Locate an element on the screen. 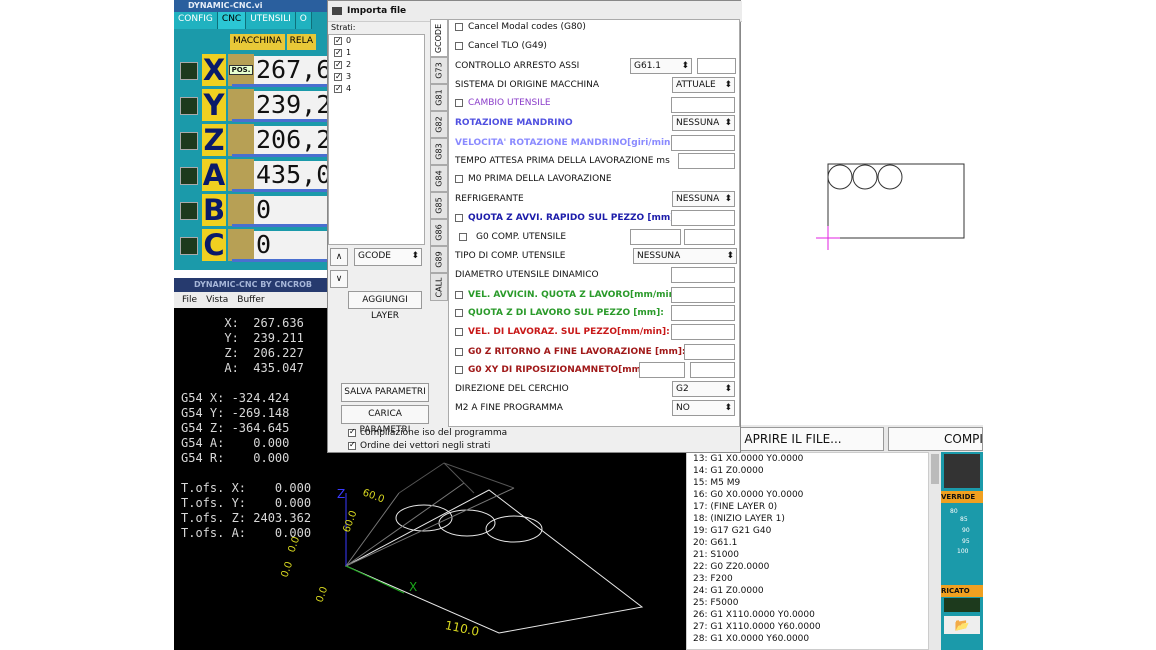 This screenshot has width=1156, height=650. tab-utensili: UTENSILI is located at coordinates (271, 20).